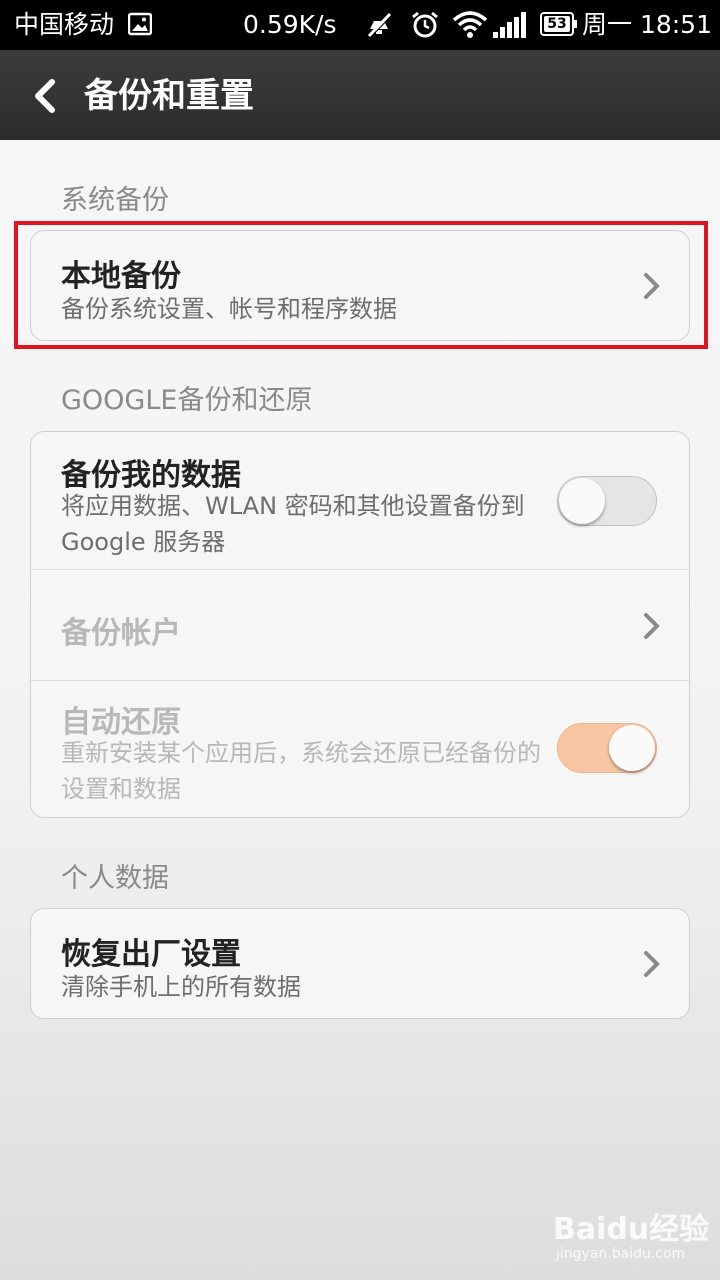  What do you see at coordinates (121, 633) in the screenshot?
I see `backup-account-title: 备份帐户` at bounding box center [121, 633].